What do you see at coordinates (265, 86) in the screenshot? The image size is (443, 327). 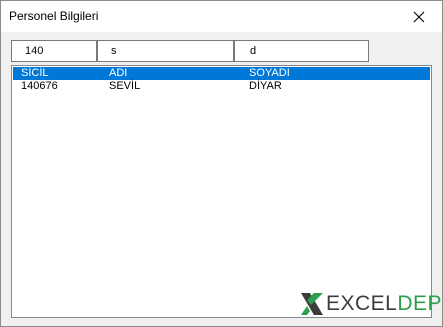 I see `cell-soyadi: DİYAR` at bounding box center [265, 86].